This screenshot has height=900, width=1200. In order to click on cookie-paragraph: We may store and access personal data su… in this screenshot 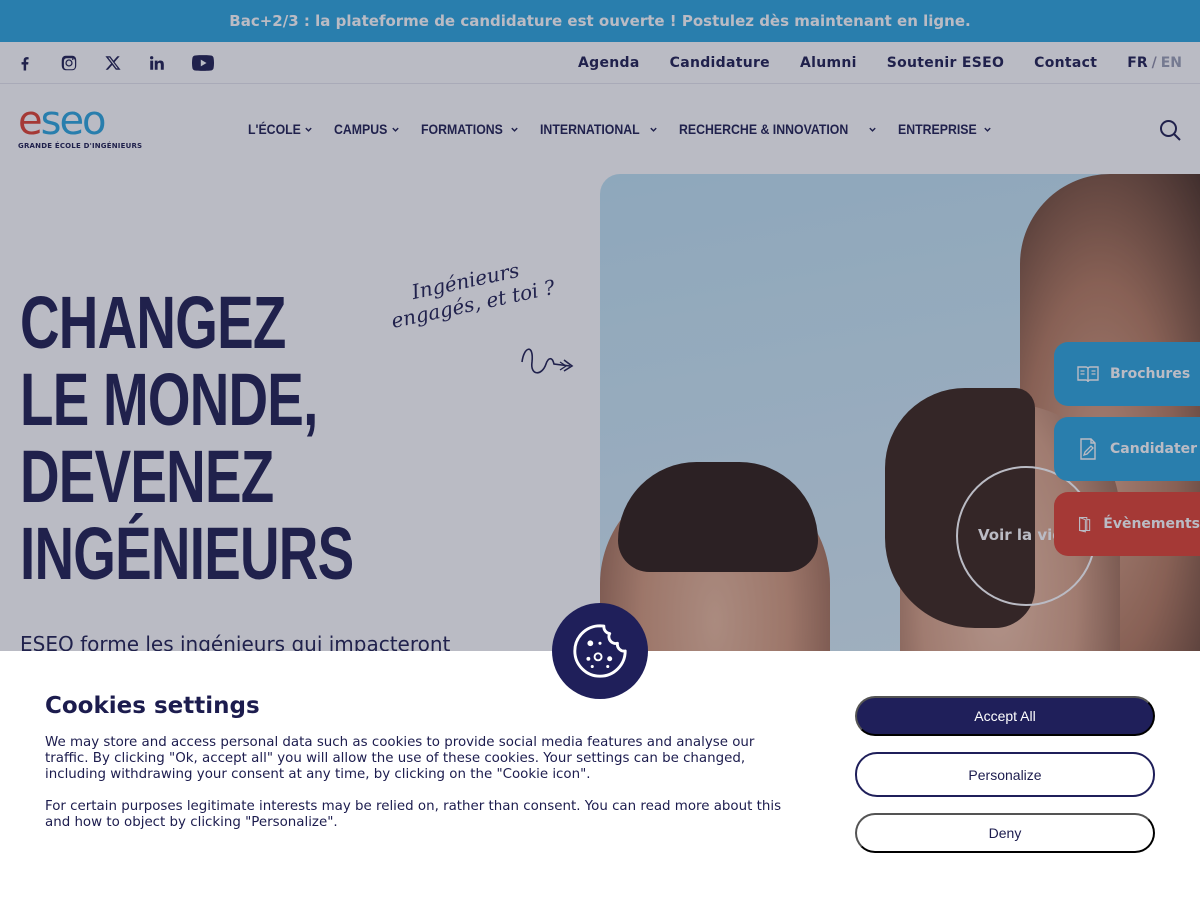, I will do `click(400, 758)`.